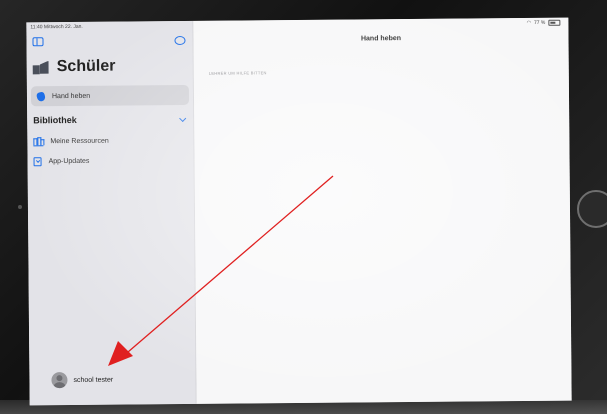 The width and height of the screenshot is (607, 414). What do you see at coordinates (56, 27) in the screenshot?
I see `status-time: 11:40 Mittwoch 22. Jan.` at bounding box center [56, 27].